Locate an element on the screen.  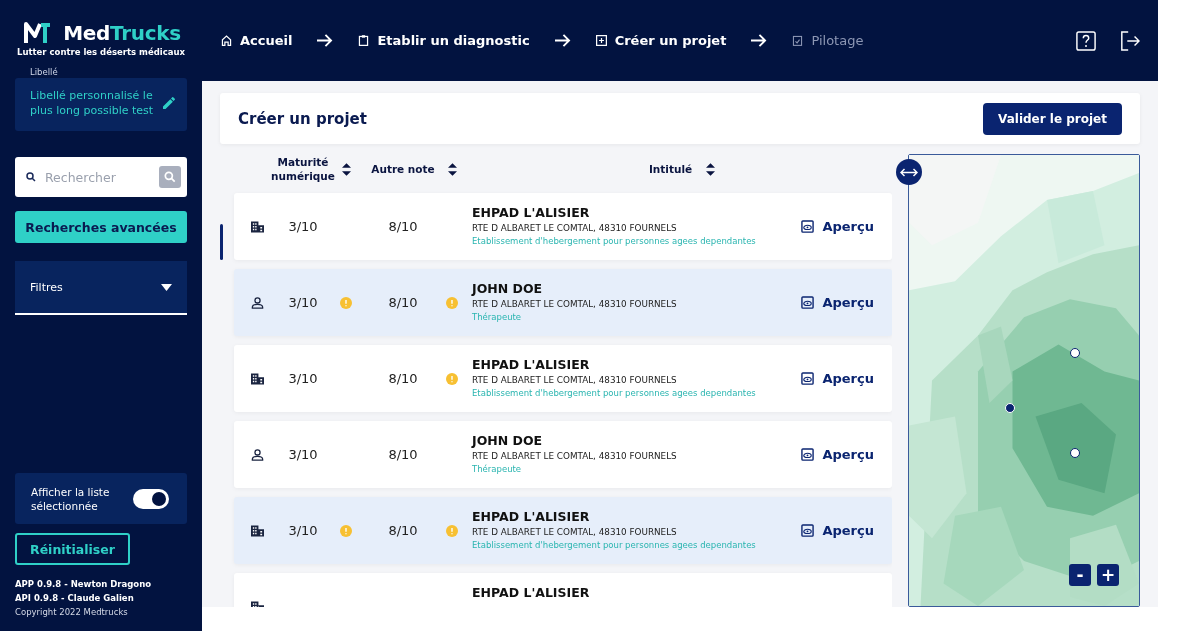
nav-link: Créer un projet is located at coordinates (660, 40).